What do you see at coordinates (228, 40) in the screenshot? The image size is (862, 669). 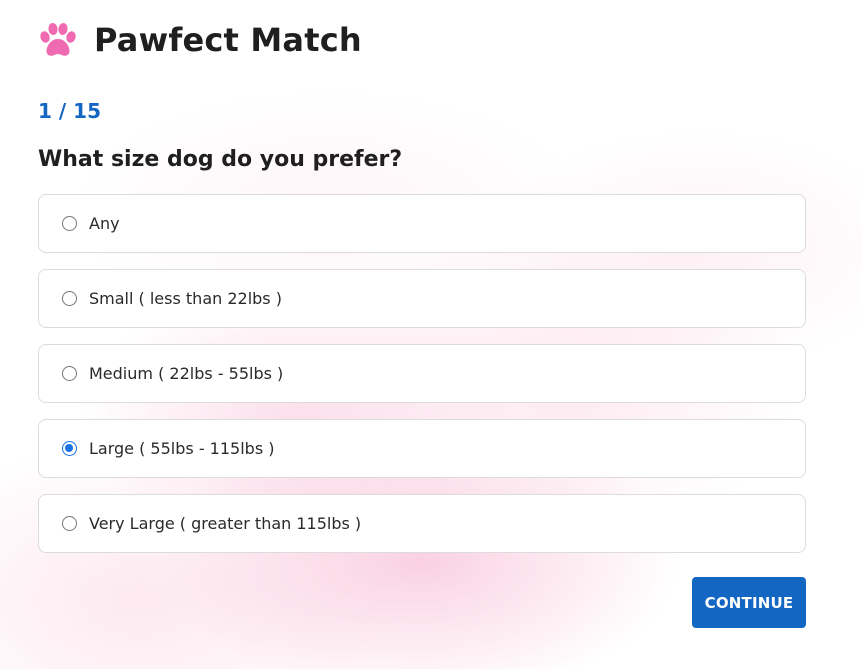 I see `brand-title: Pawfect Match` at bounding box center [228, 40].